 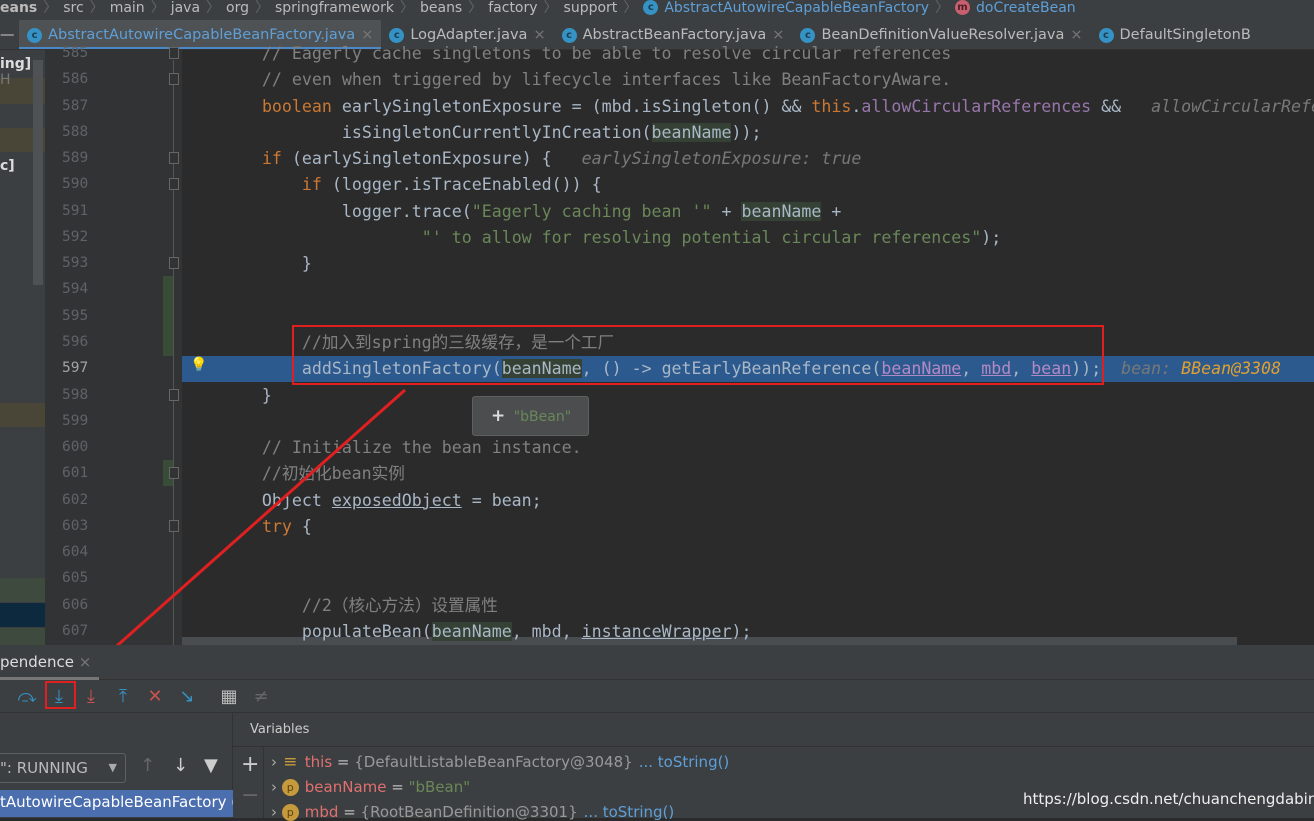 What do you see at coordinates (211, 765) in the screenshot?
I see `filter-icon: ▼` at bounding box center [211, 765].